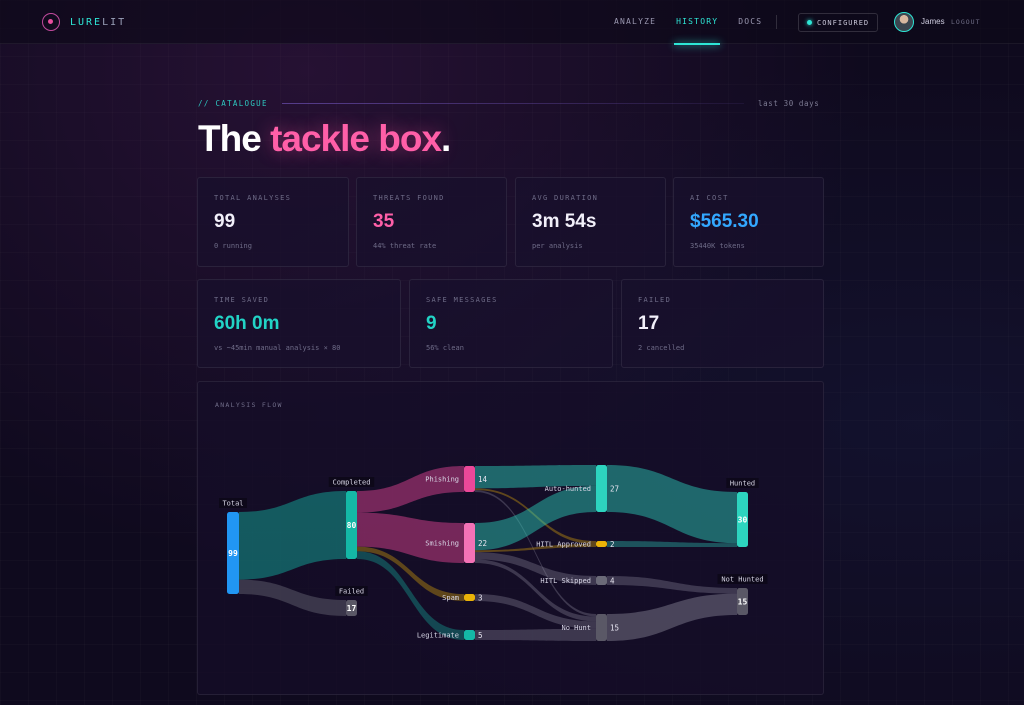 This screenshot has height=705, width=1024. What do you see at coordinates (480, 598) in the screenshot?
I see `flow-node-count: 3` at bounding box center [480, 598].